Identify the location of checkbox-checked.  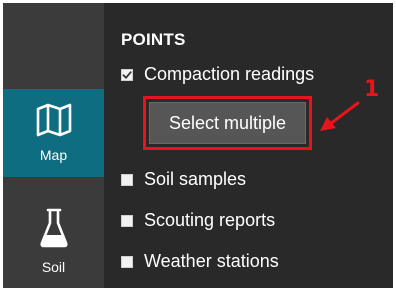
(127, 74).